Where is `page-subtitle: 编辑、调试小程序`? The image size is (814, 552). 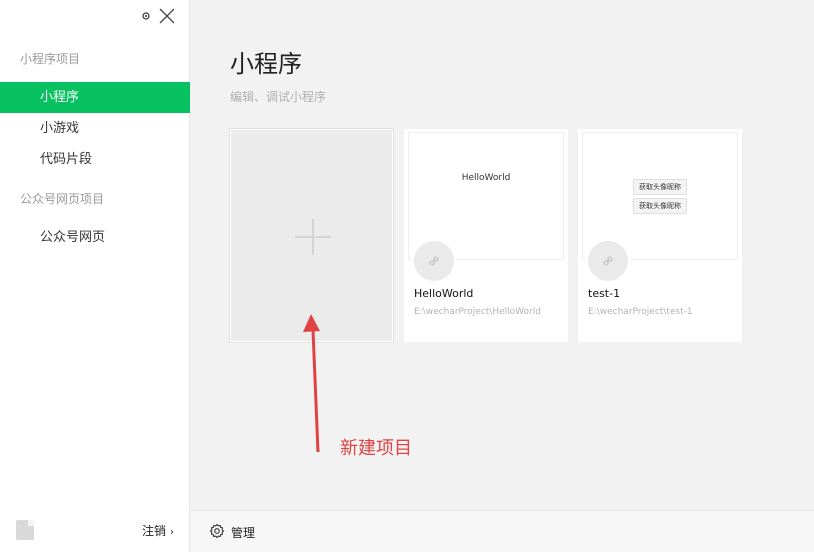 page-subtitle: 编辑、调试小程序 is located at coordinates (278, 97).